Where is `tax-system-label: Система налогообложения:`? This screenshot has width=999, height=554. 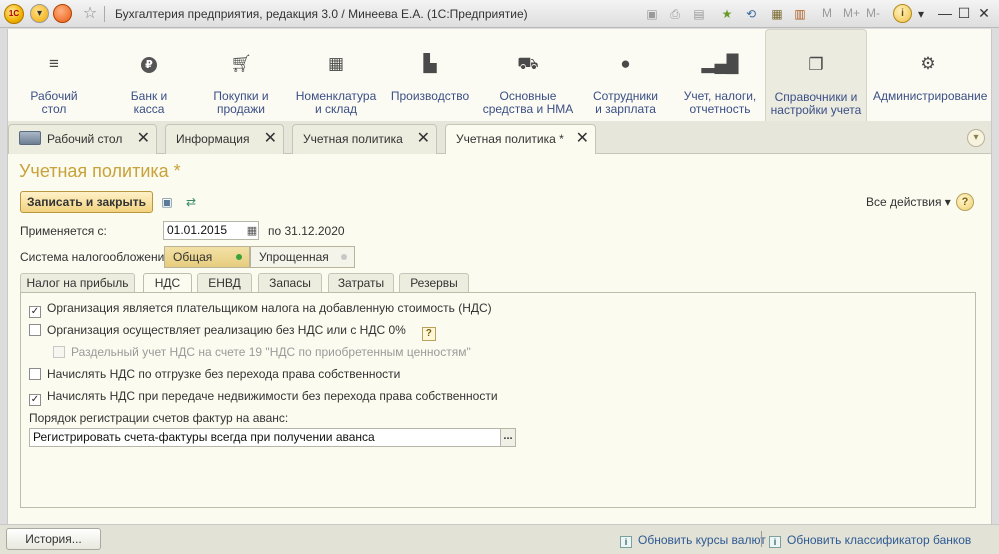 tax-system-label: Система налогообложения: is located at coordinates (97, 257).